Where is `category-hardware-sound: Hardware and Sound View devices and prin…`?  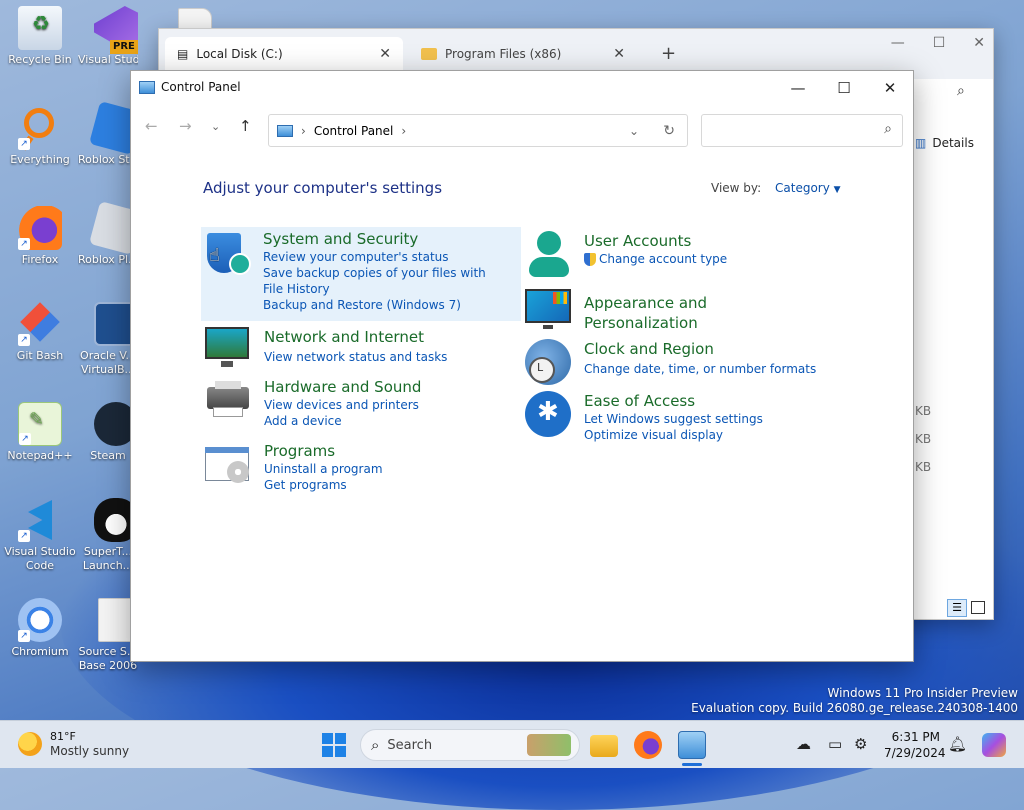
category-hardware-sound: Hardware and Sound View devices and prin… is located at coordinates (355, 403).